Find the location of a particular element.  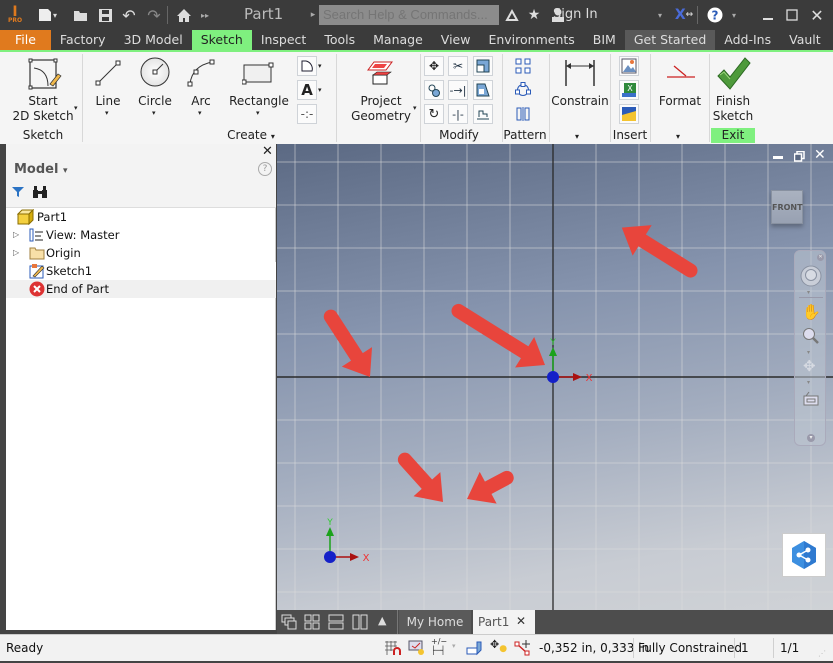

tab-view: View is located at coordinates (456, 40).